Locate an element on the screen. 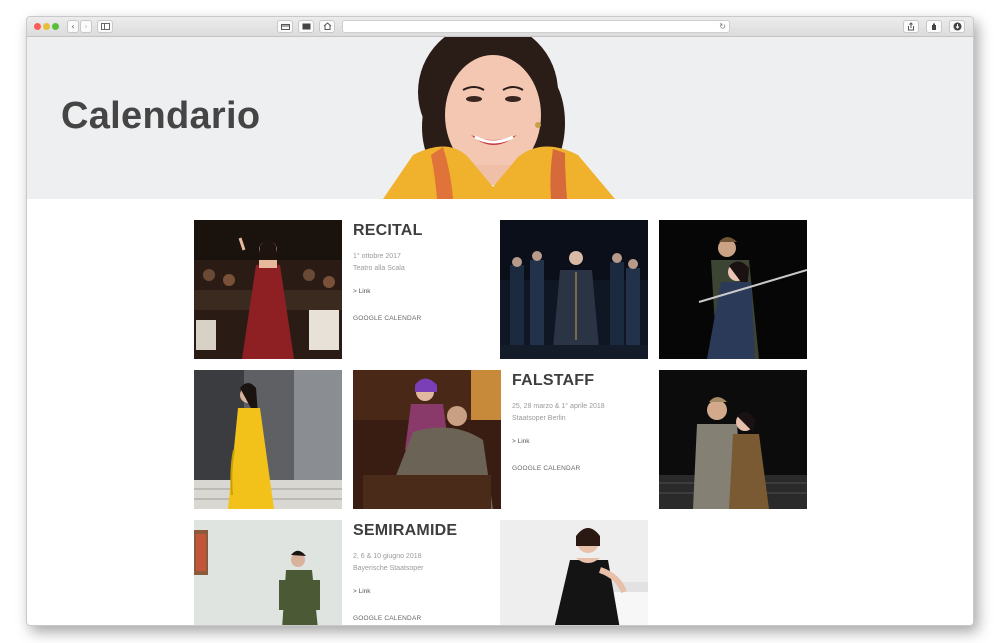 The image size is (1000, 643). download-button is located at coordinates (957, 26).